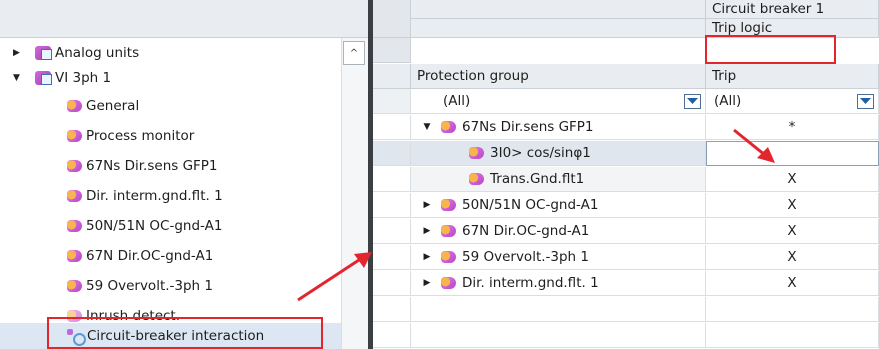  What do you see at coordinates (133, 315) in the screenshot?
I see `tree-item-label: Inrush detect.` at bounding box center [133, 315].